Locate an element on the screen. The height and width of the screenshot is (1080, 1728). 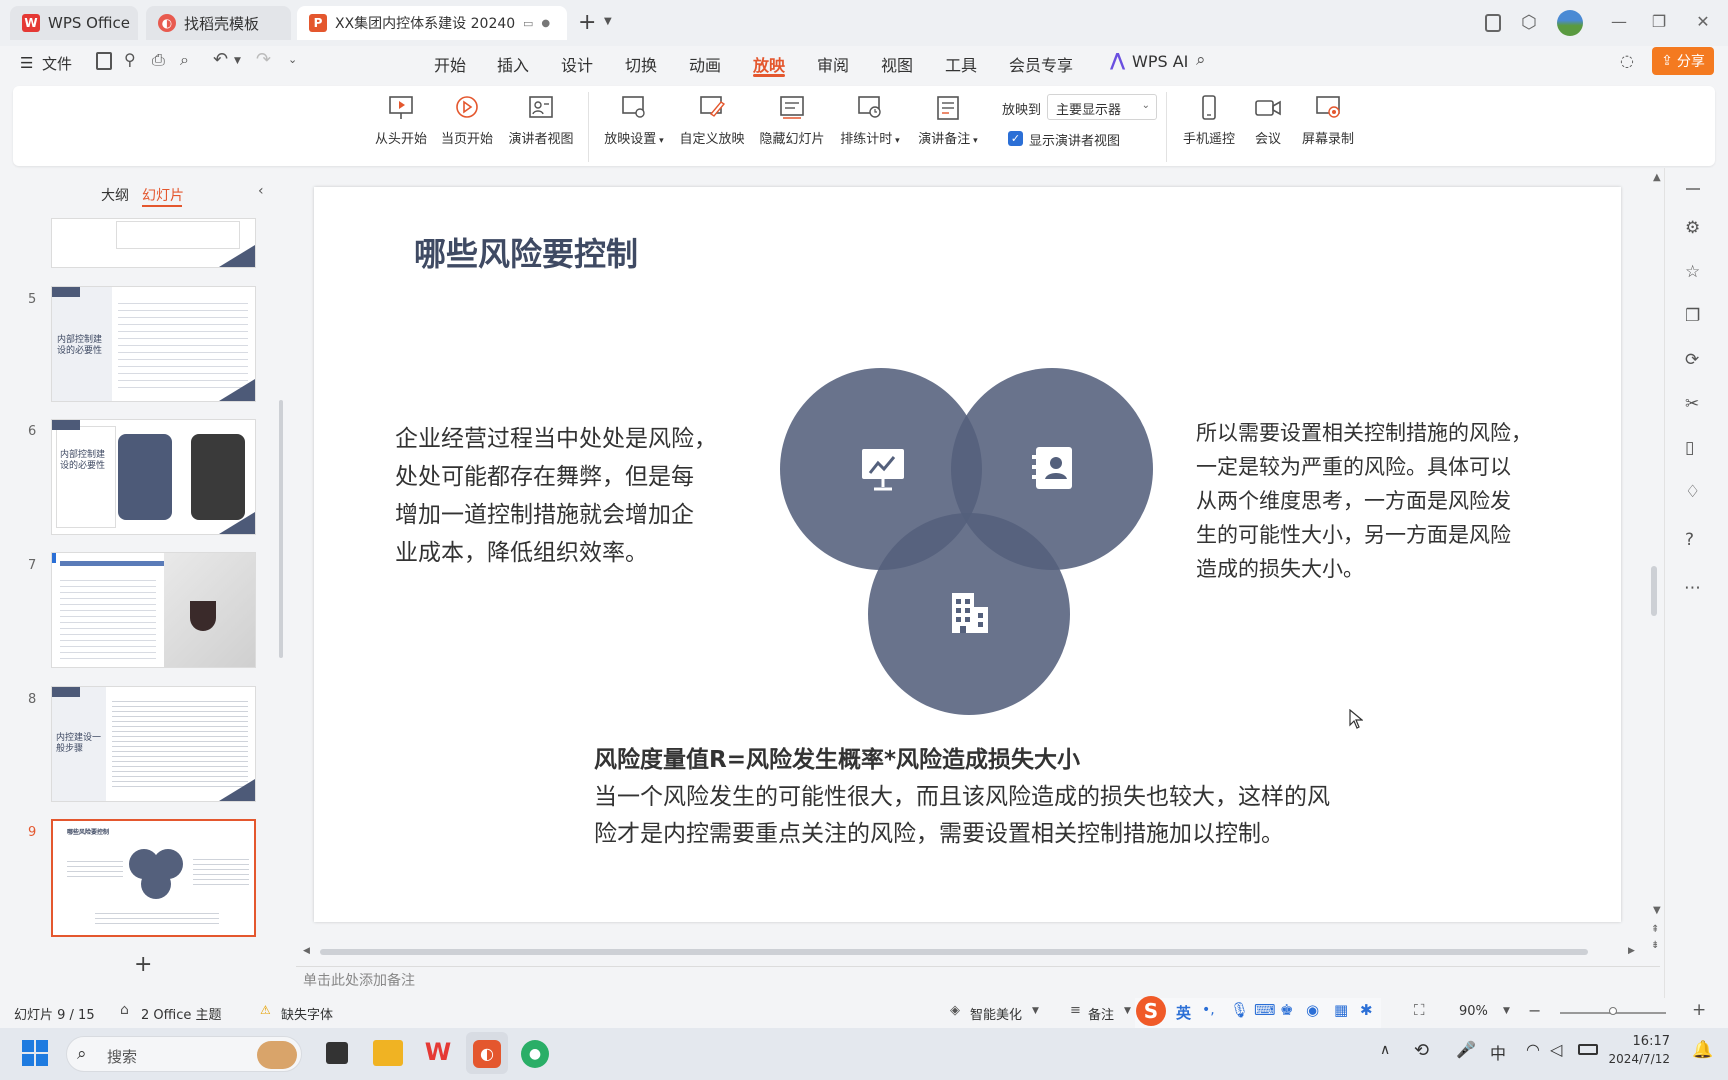
phone-remote-button: 手机遥控 is located at coordinates (1209, 120).